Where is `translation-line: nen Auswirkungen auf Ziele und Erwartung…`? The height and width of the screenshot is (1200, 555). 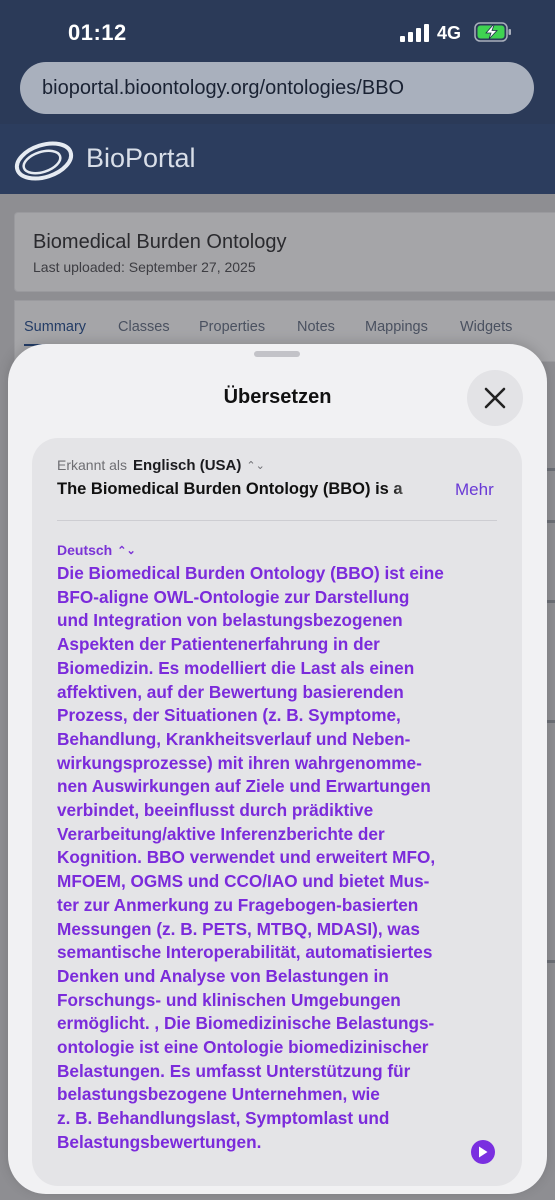 translation-line: nen Auswirkungen auf Ziele und Erwartung… is located at coordinates (244, 786).